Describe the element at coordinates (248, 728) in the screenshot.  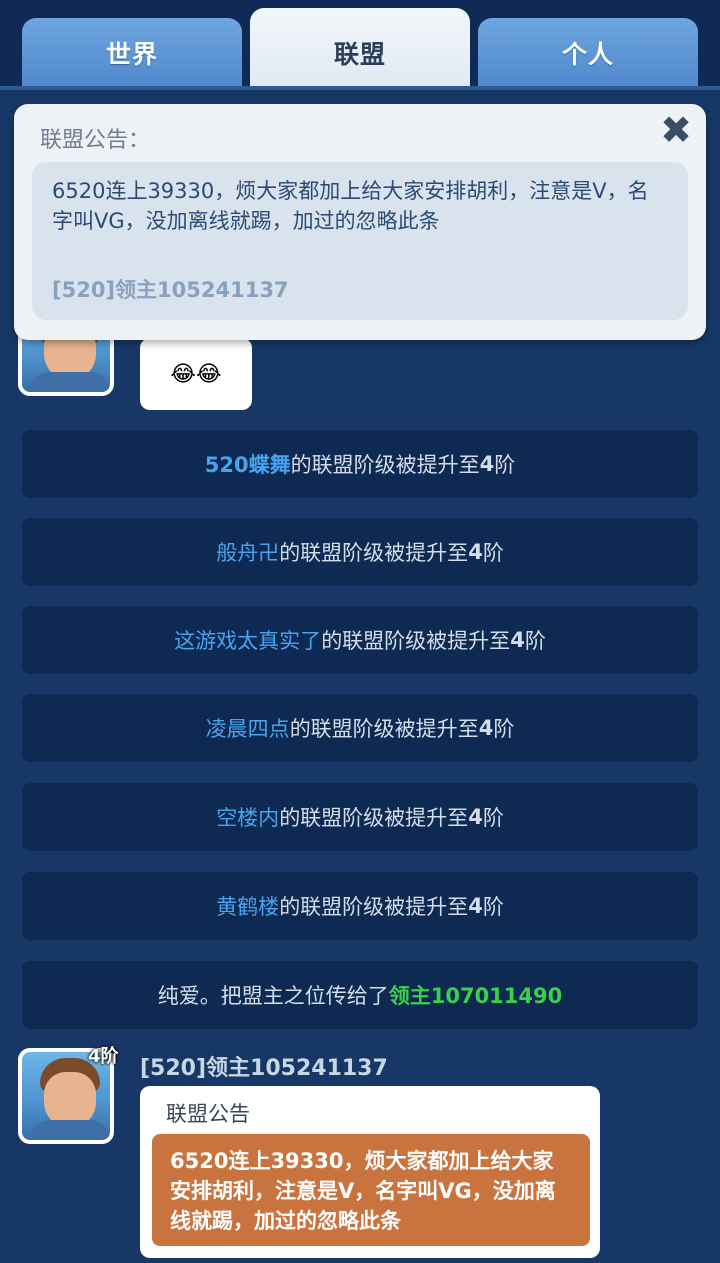
I see `player-name: 凌晨四点` at that location.